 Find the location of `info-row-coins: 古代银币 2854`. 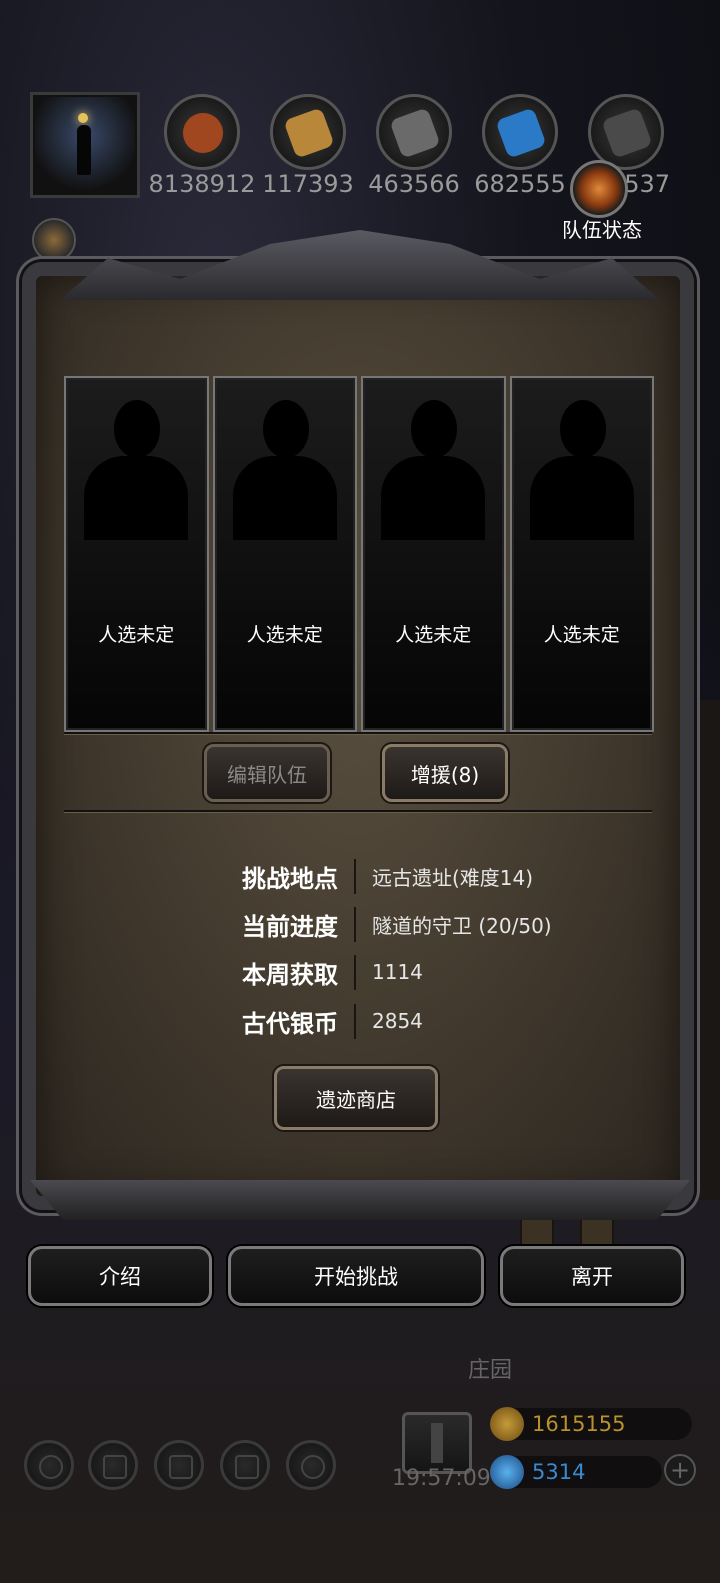

info-row-coins: 古代银币 2854 is located at coordinates (400, 1021).